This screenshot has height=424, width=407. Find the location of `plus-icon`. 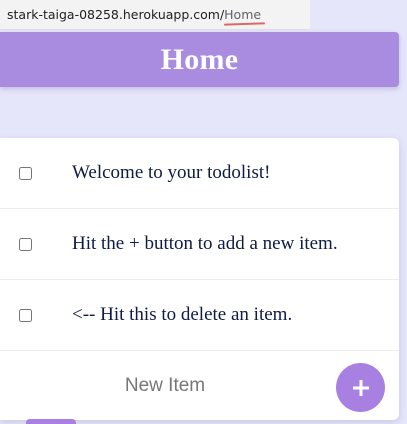

plus-icon is located at coordinates (360, 387).